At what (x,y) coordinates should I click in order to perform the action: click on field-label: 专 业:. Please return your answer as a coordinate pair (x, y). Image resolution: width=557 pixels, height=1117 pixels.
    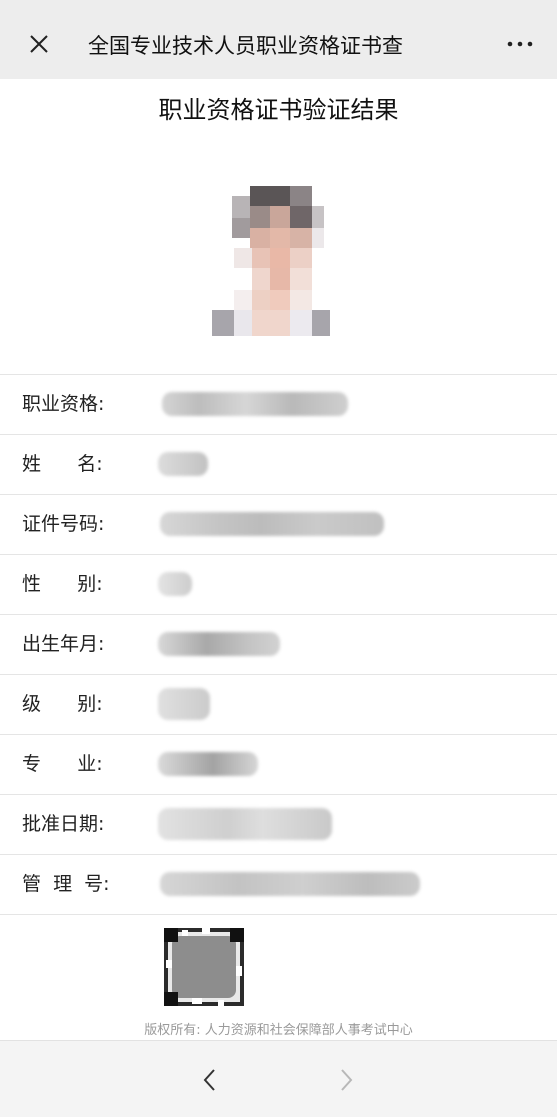
    Looking at the image, I should click on (62, 764).